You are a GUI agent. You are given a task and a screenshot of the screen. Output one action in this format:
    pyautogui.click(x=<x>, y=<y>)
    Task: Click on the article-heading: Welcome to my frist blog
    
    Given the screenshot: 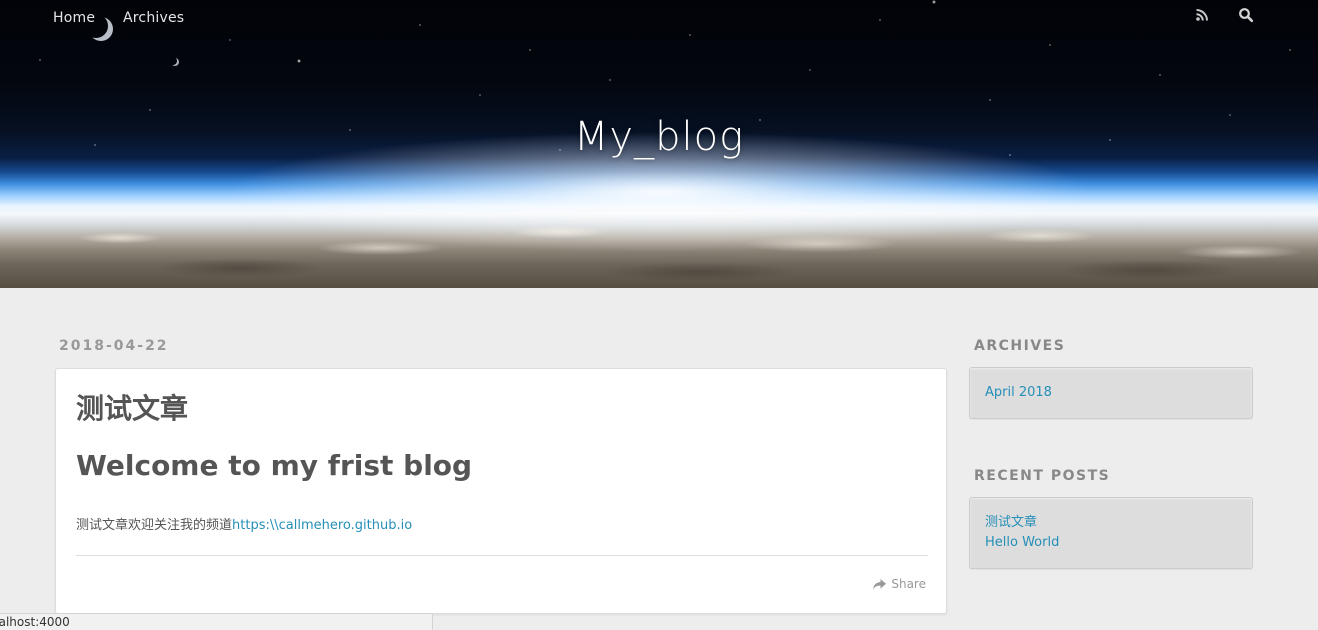 What is the action you would take?
    pyautogui.click(x=274, y=465)
    